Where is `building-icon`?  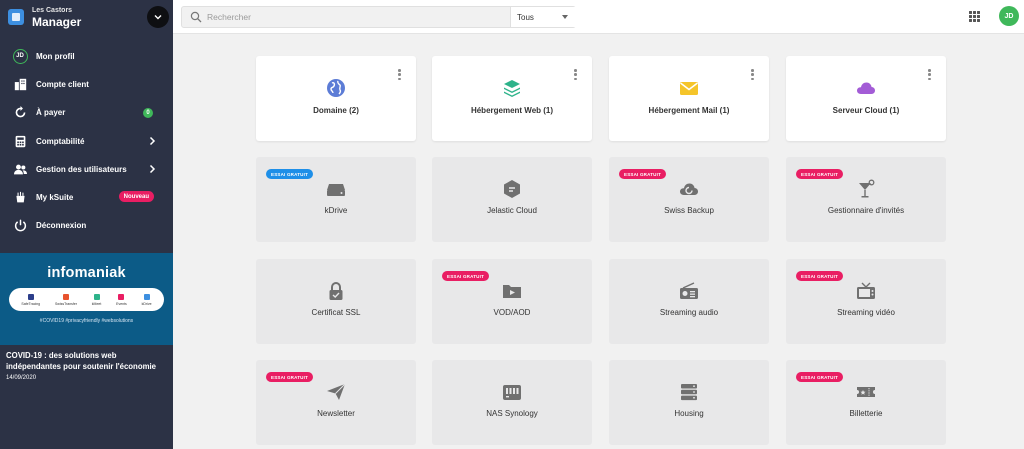 building-icon is located at coordinates (20, 84).